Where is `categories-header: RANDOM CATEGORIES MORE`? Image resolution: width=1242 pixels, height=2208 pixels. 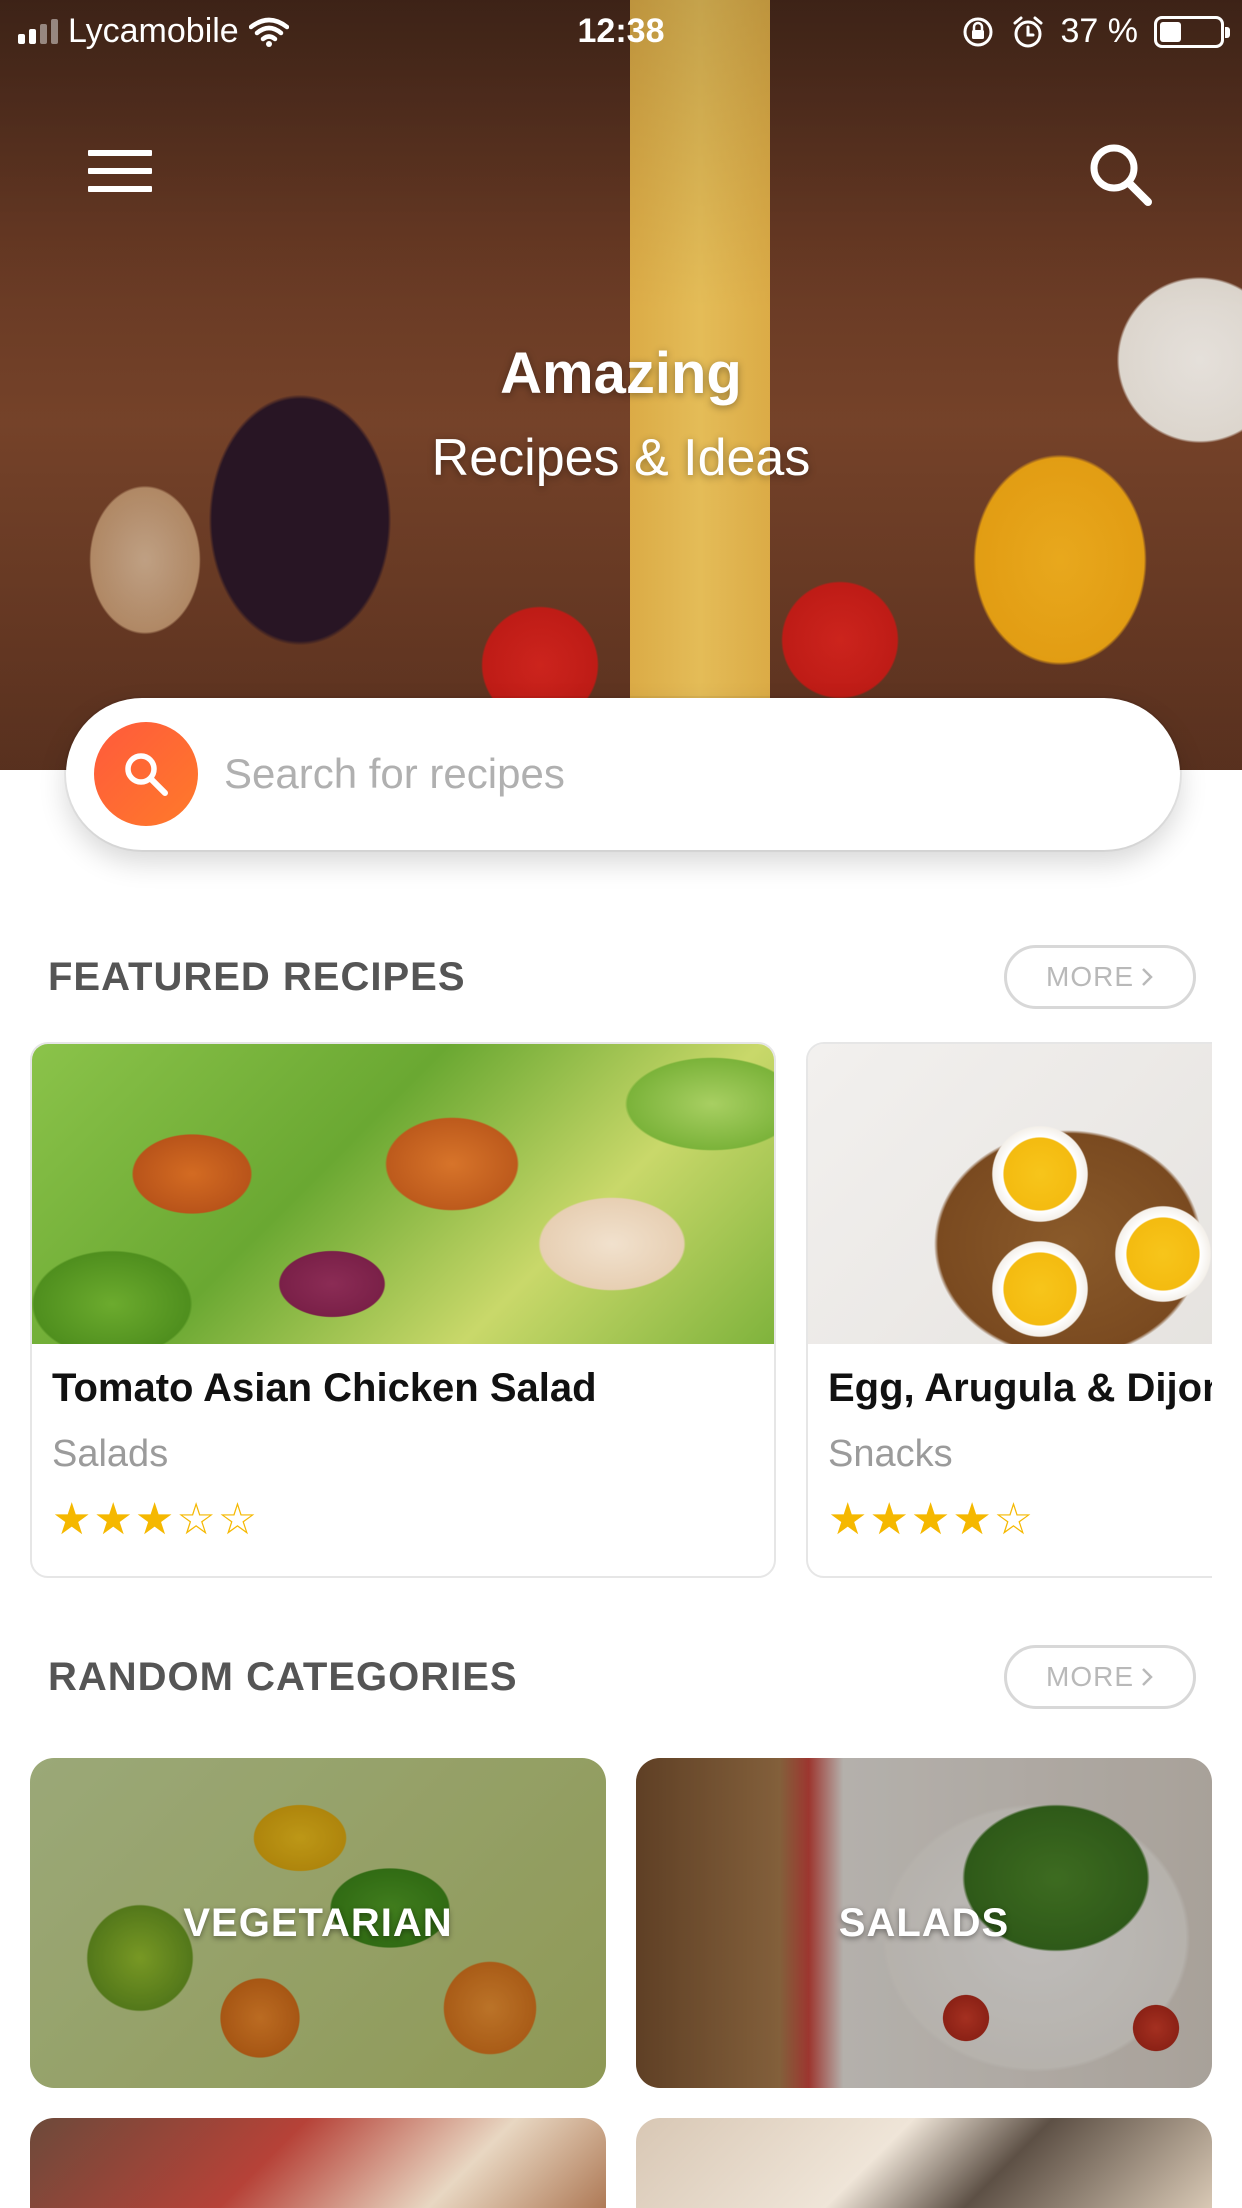 categories-header: RANDOM CATEGORIES MORE is located at coordinates (622, 1677).